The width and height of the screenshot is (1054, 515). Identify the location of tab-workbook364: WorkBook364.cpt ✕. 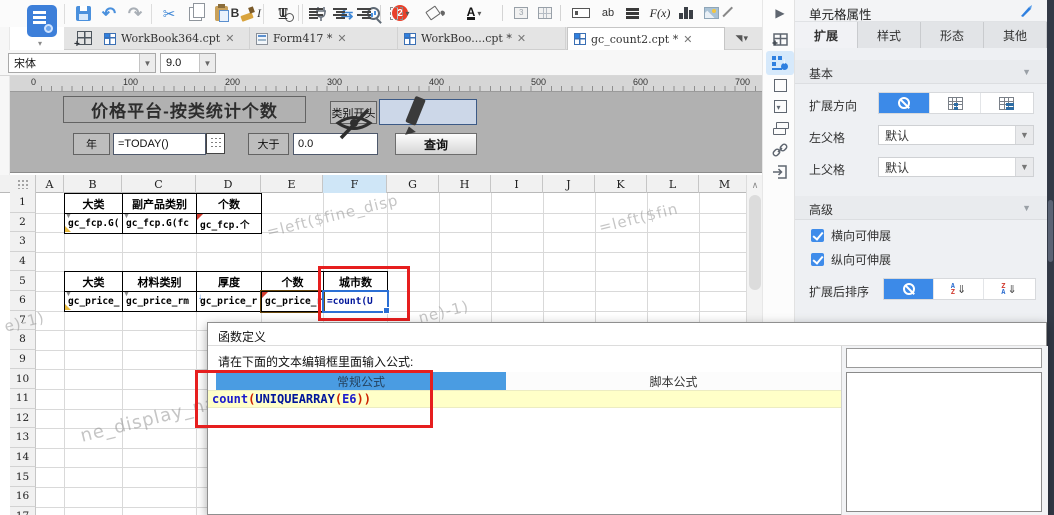
(174, 38).